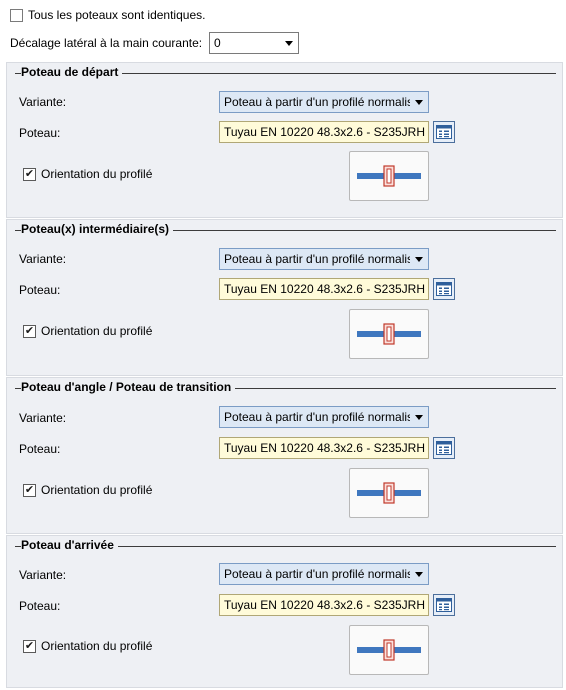 The width and height of the screenshot is (566, 690). I want to click on section-title: Poteau d'arrivée, so click(69, 545).